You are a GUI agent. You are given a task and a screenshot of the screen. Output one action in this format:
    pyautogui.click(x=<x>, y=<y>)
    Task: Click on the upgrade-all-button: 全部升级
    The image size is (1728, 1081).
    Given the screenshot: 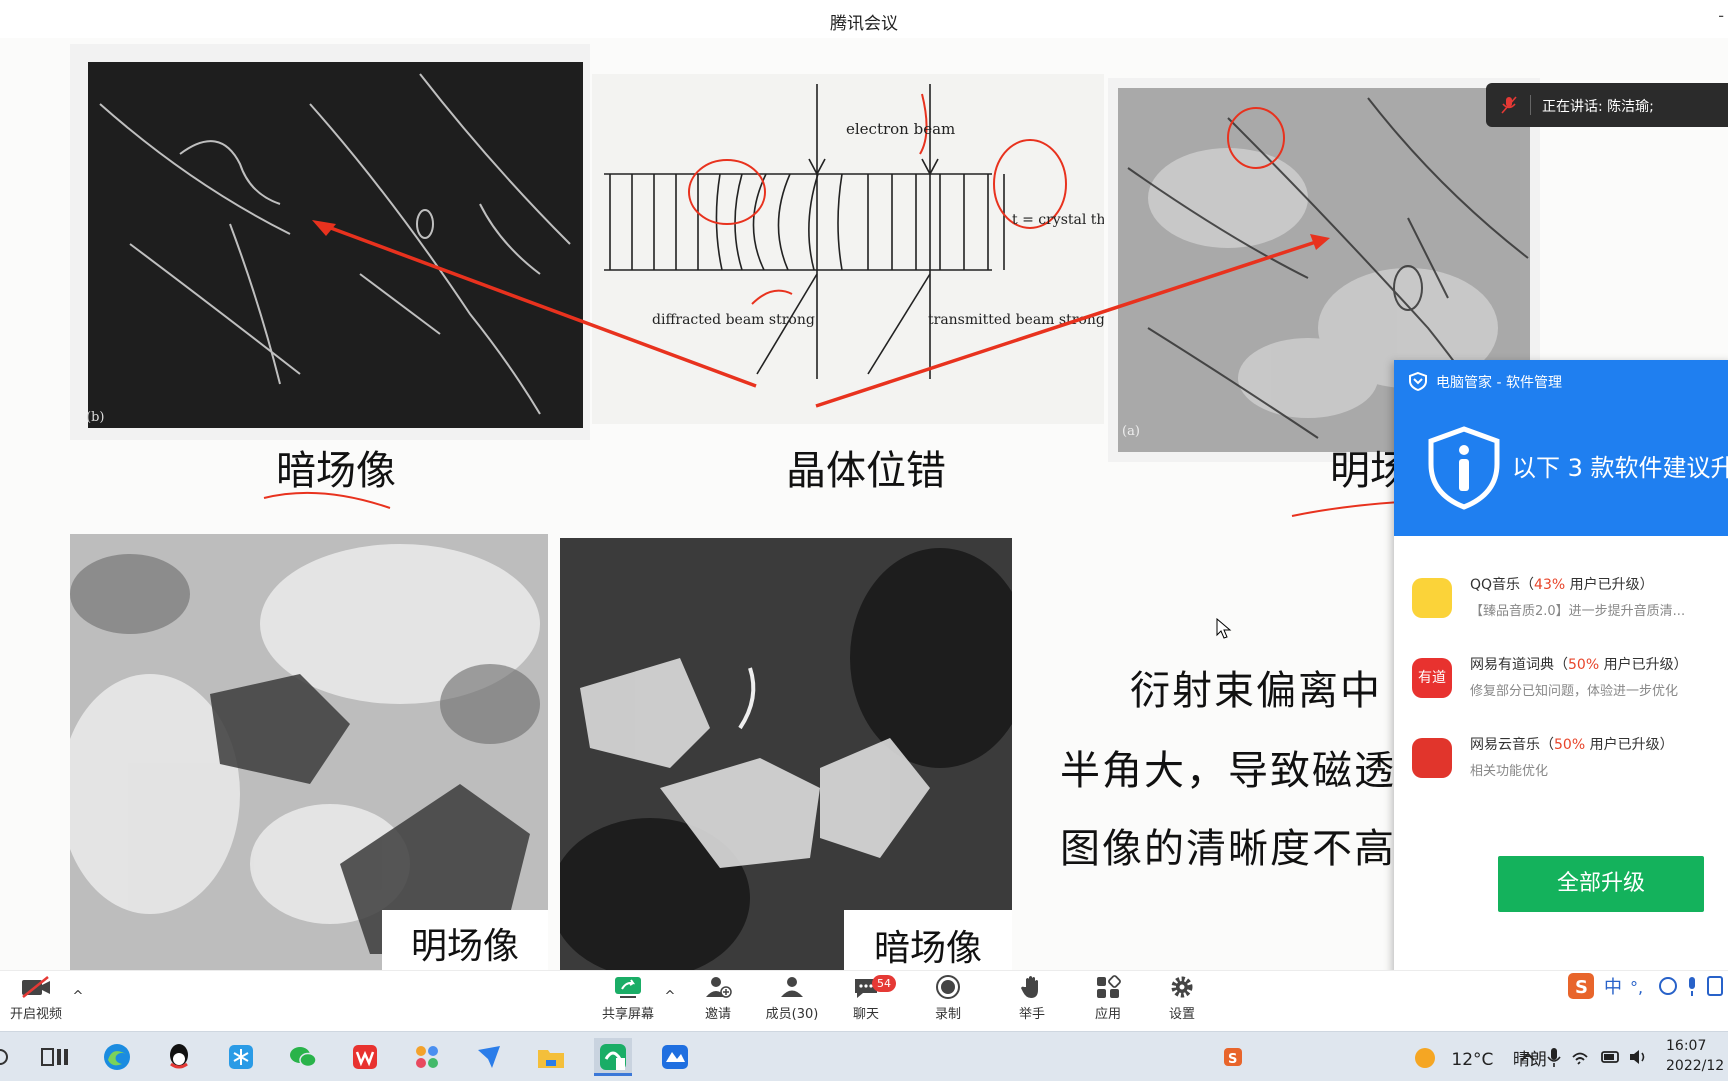 What is the action you would take?
    pyautogui.click(x=1601, y=884)
    